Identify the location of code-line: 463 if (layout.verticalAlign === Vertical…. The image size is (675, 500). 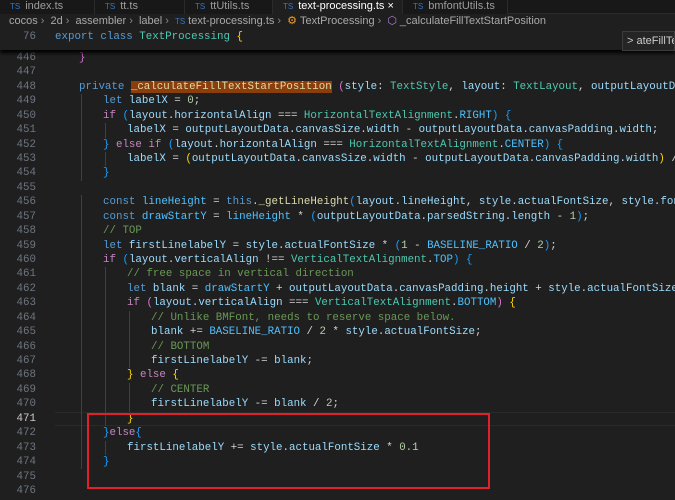
(337, 303).